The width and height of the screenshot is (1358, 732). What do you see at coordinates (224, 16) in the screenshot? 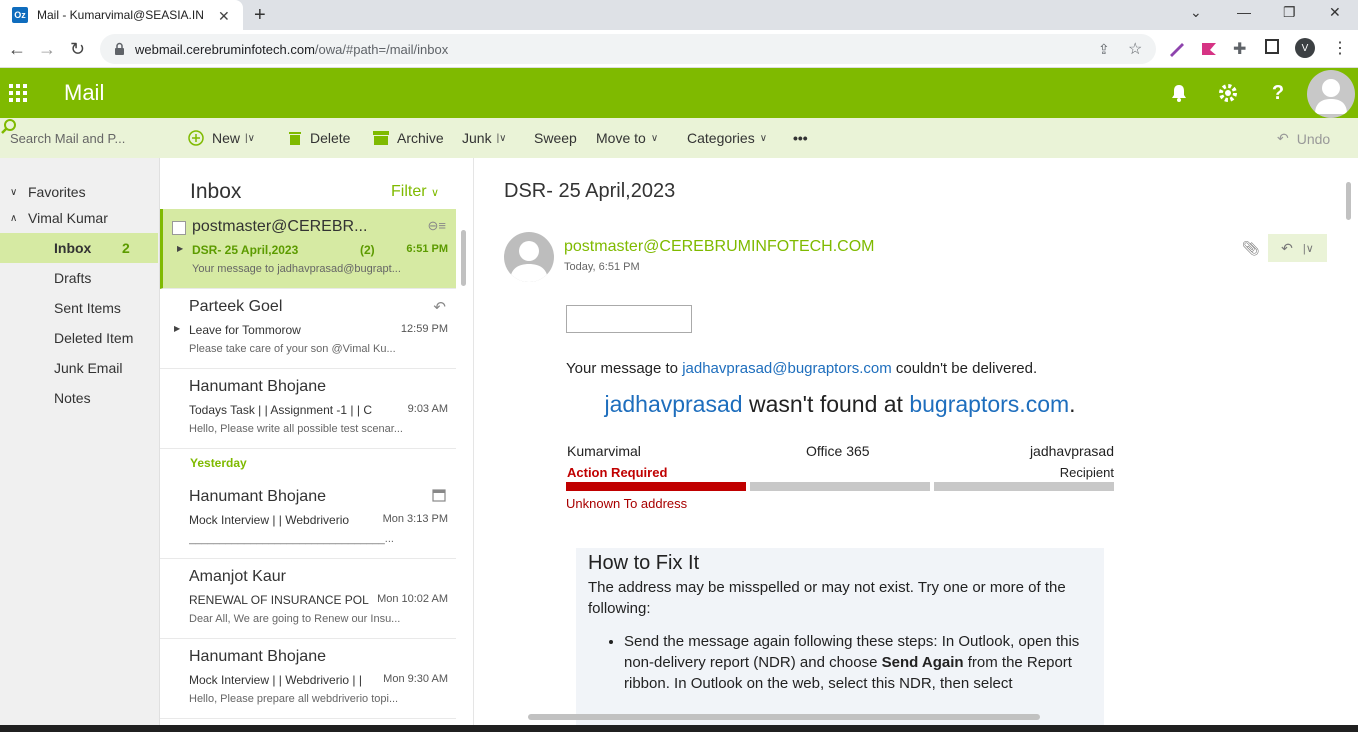
I see `tab-close-icon: ✕` at bounding box center [224, 16].